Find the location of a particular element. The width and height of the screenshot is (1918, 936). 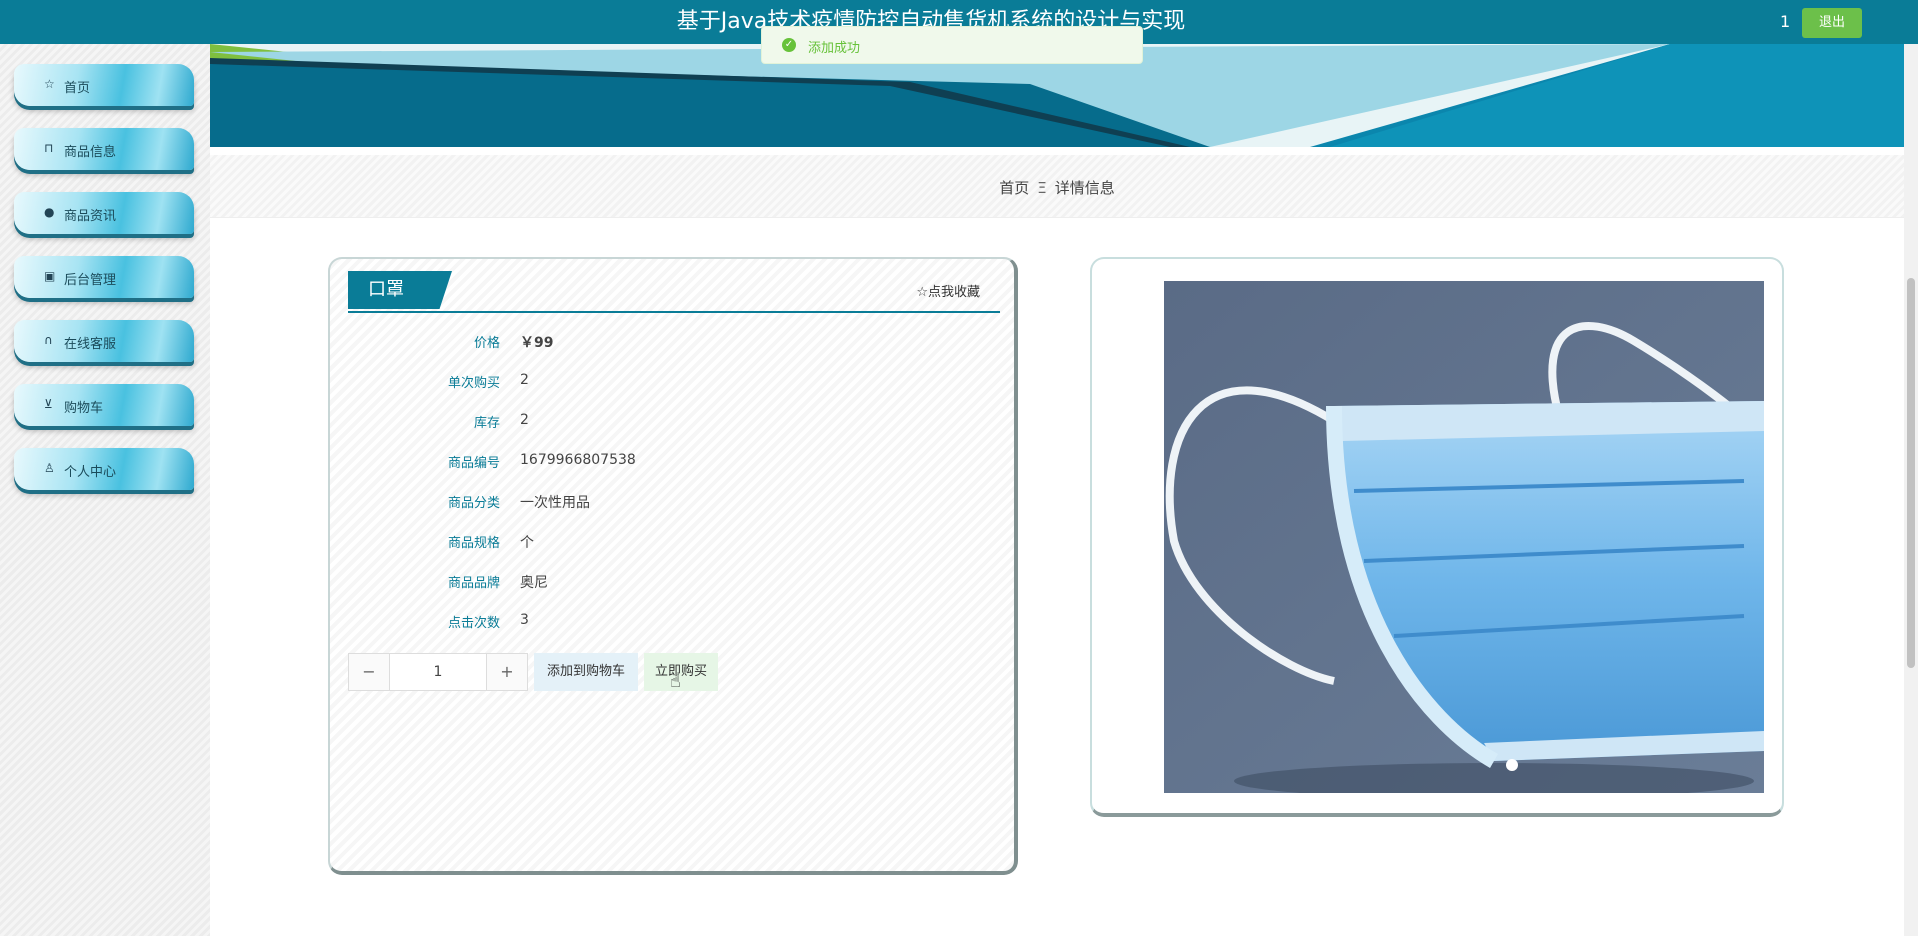

headset-icon: ∩ is located at coordinates (48, 340).